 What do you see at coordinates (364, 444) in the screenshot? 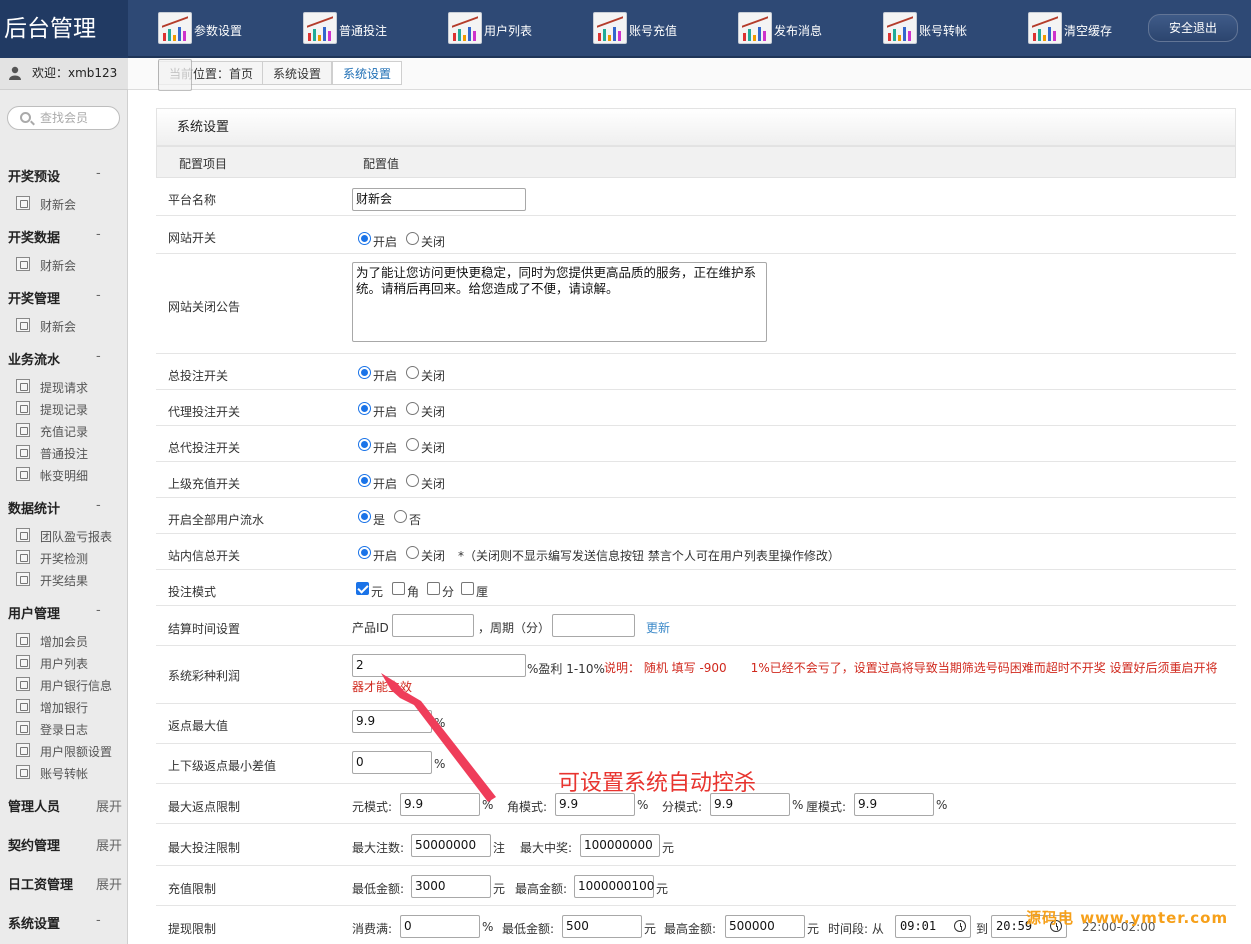
I see `general-agent-on-radio` at bounding box center [364, 444].